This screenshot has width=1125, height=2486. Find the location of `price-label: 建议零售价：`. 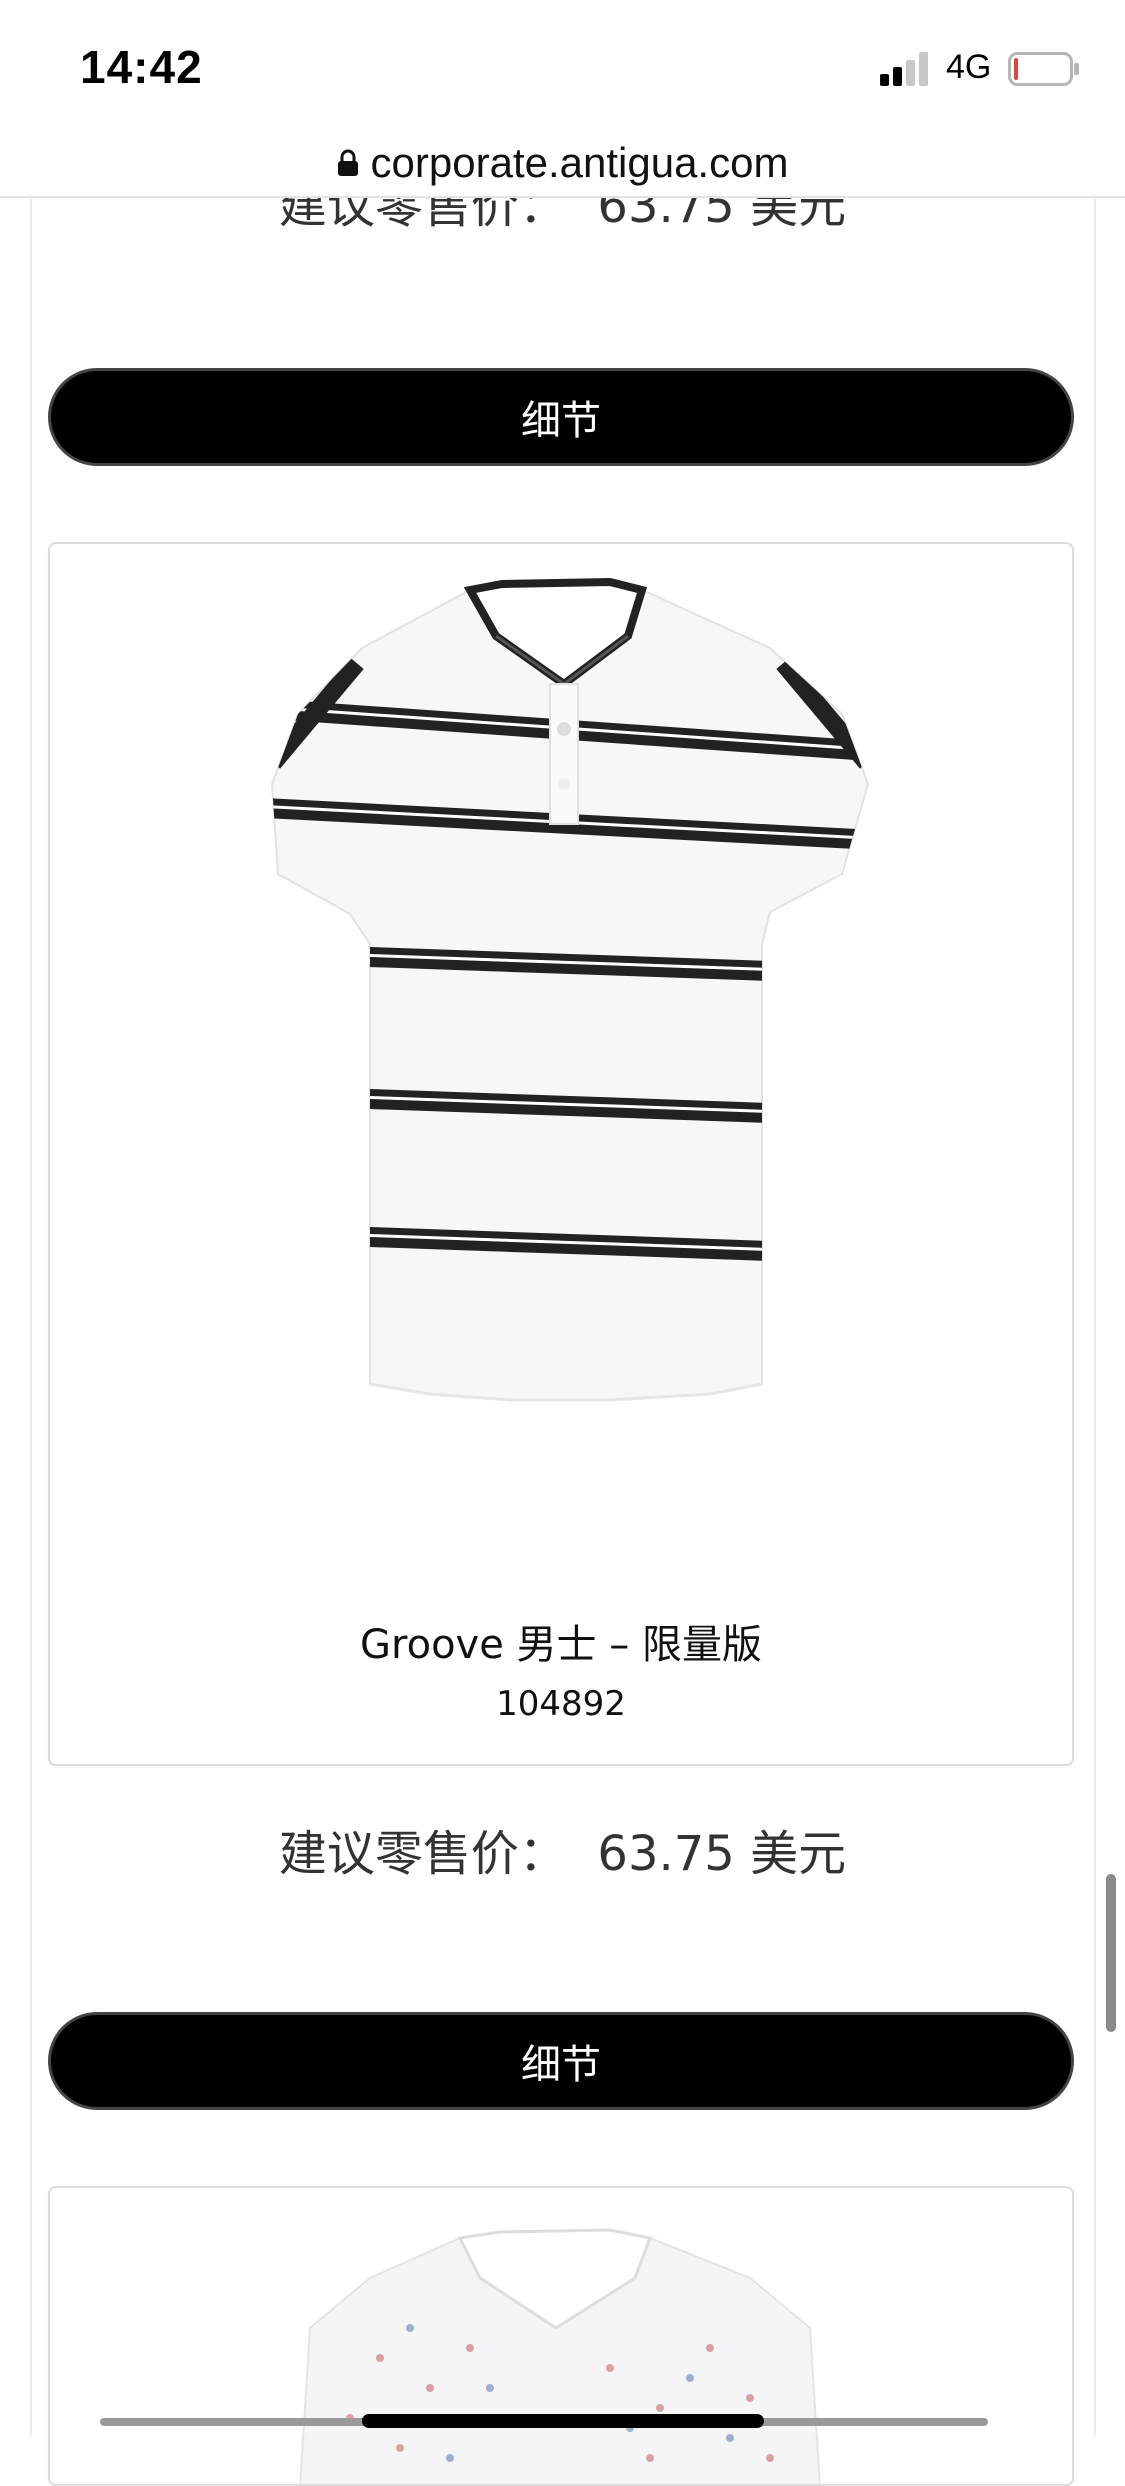

price-label: 建议零售价： is located at coordinates (422, 1854).